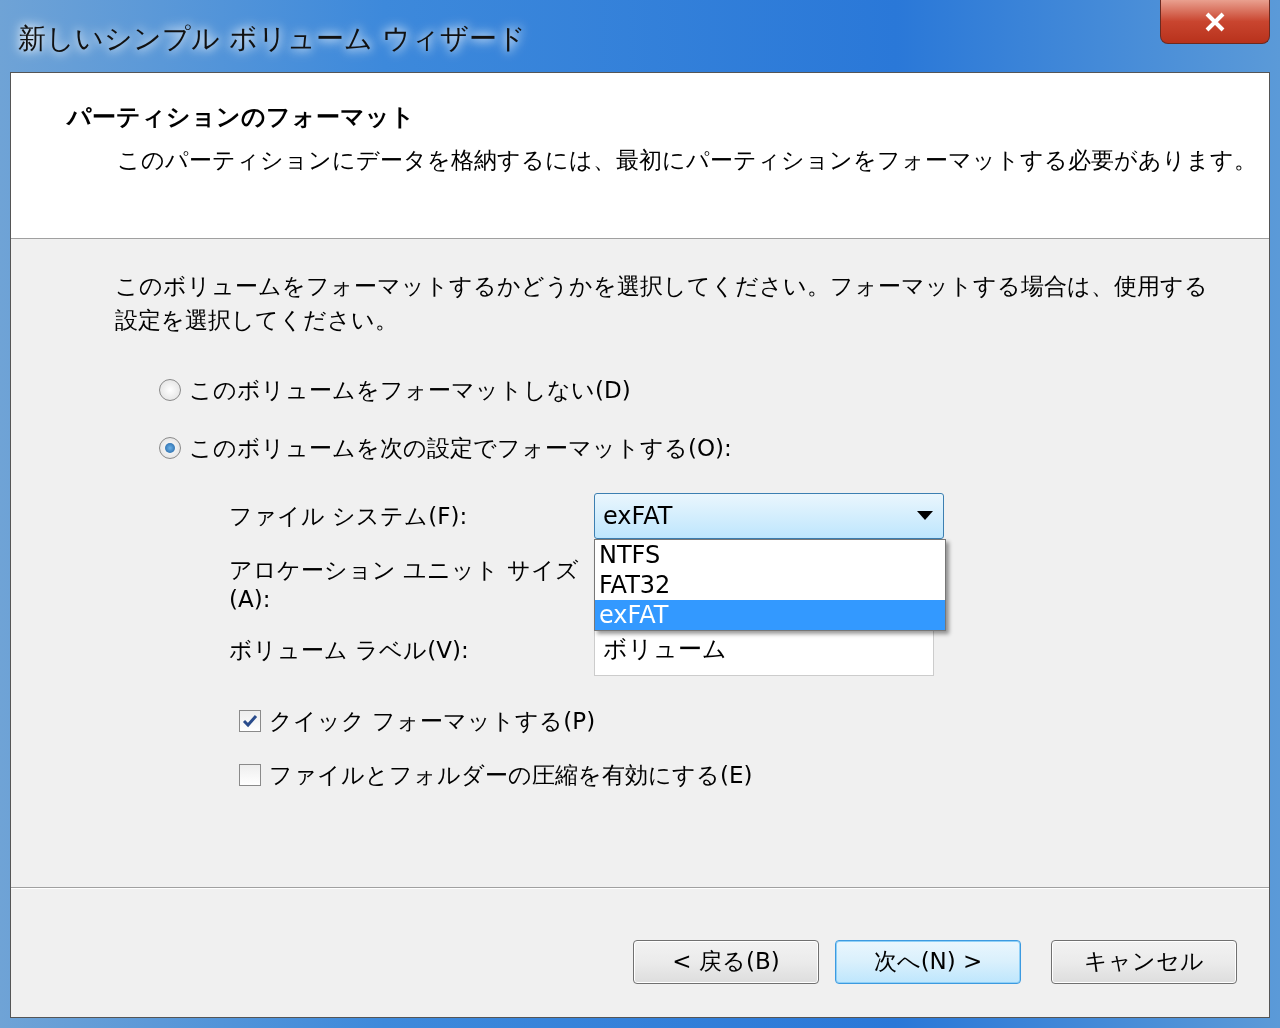 Image resolution: width=1280 pixels, height=1028 pixels. Describe the element at coordinates (770, 584) in the screenshot. I see `dropdown-option: FAT32` at that location.